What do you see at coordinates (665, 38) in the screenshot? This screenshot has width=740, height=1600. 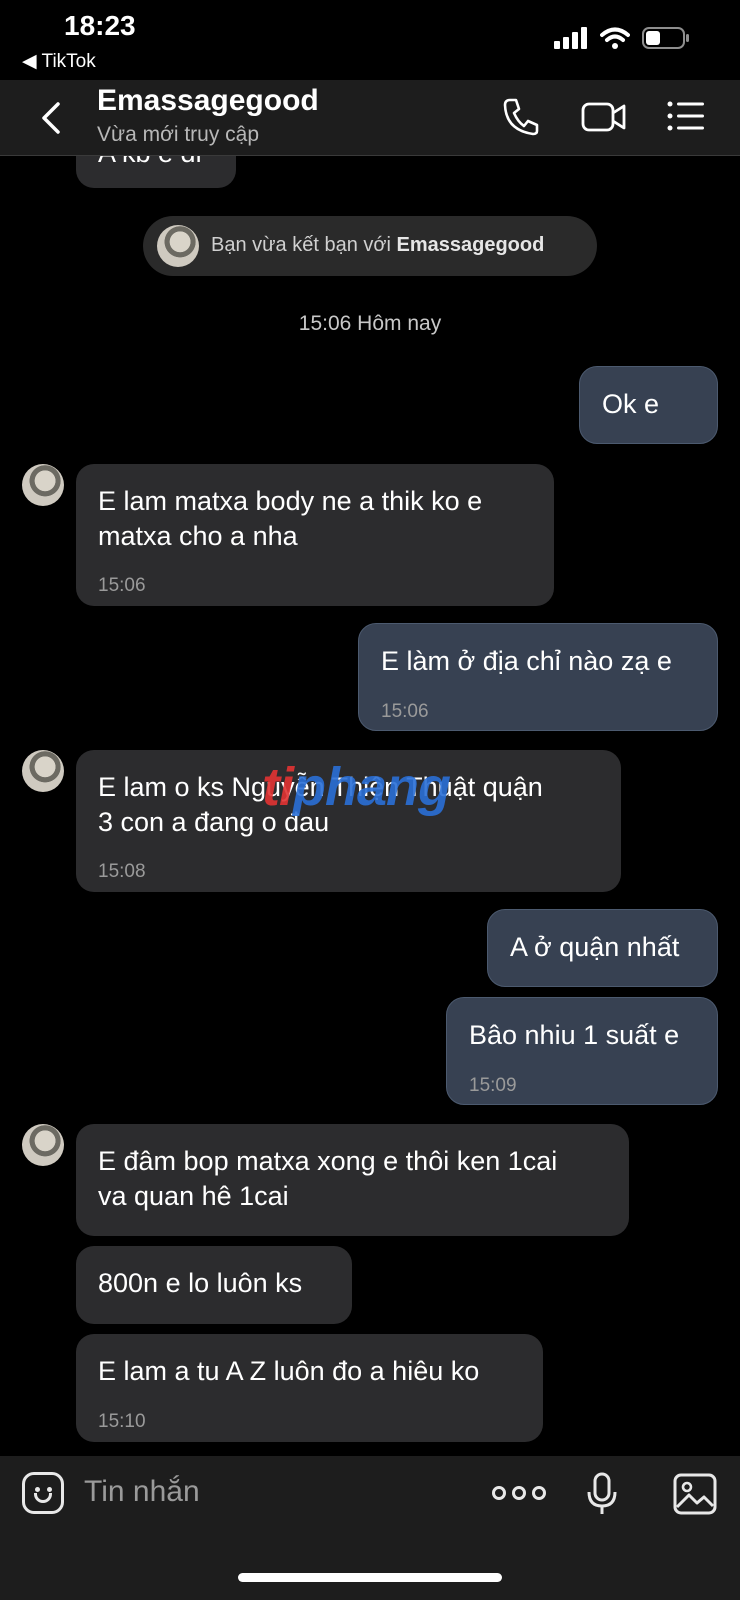 I see `battery-icon` at bounding box center [665, 38].